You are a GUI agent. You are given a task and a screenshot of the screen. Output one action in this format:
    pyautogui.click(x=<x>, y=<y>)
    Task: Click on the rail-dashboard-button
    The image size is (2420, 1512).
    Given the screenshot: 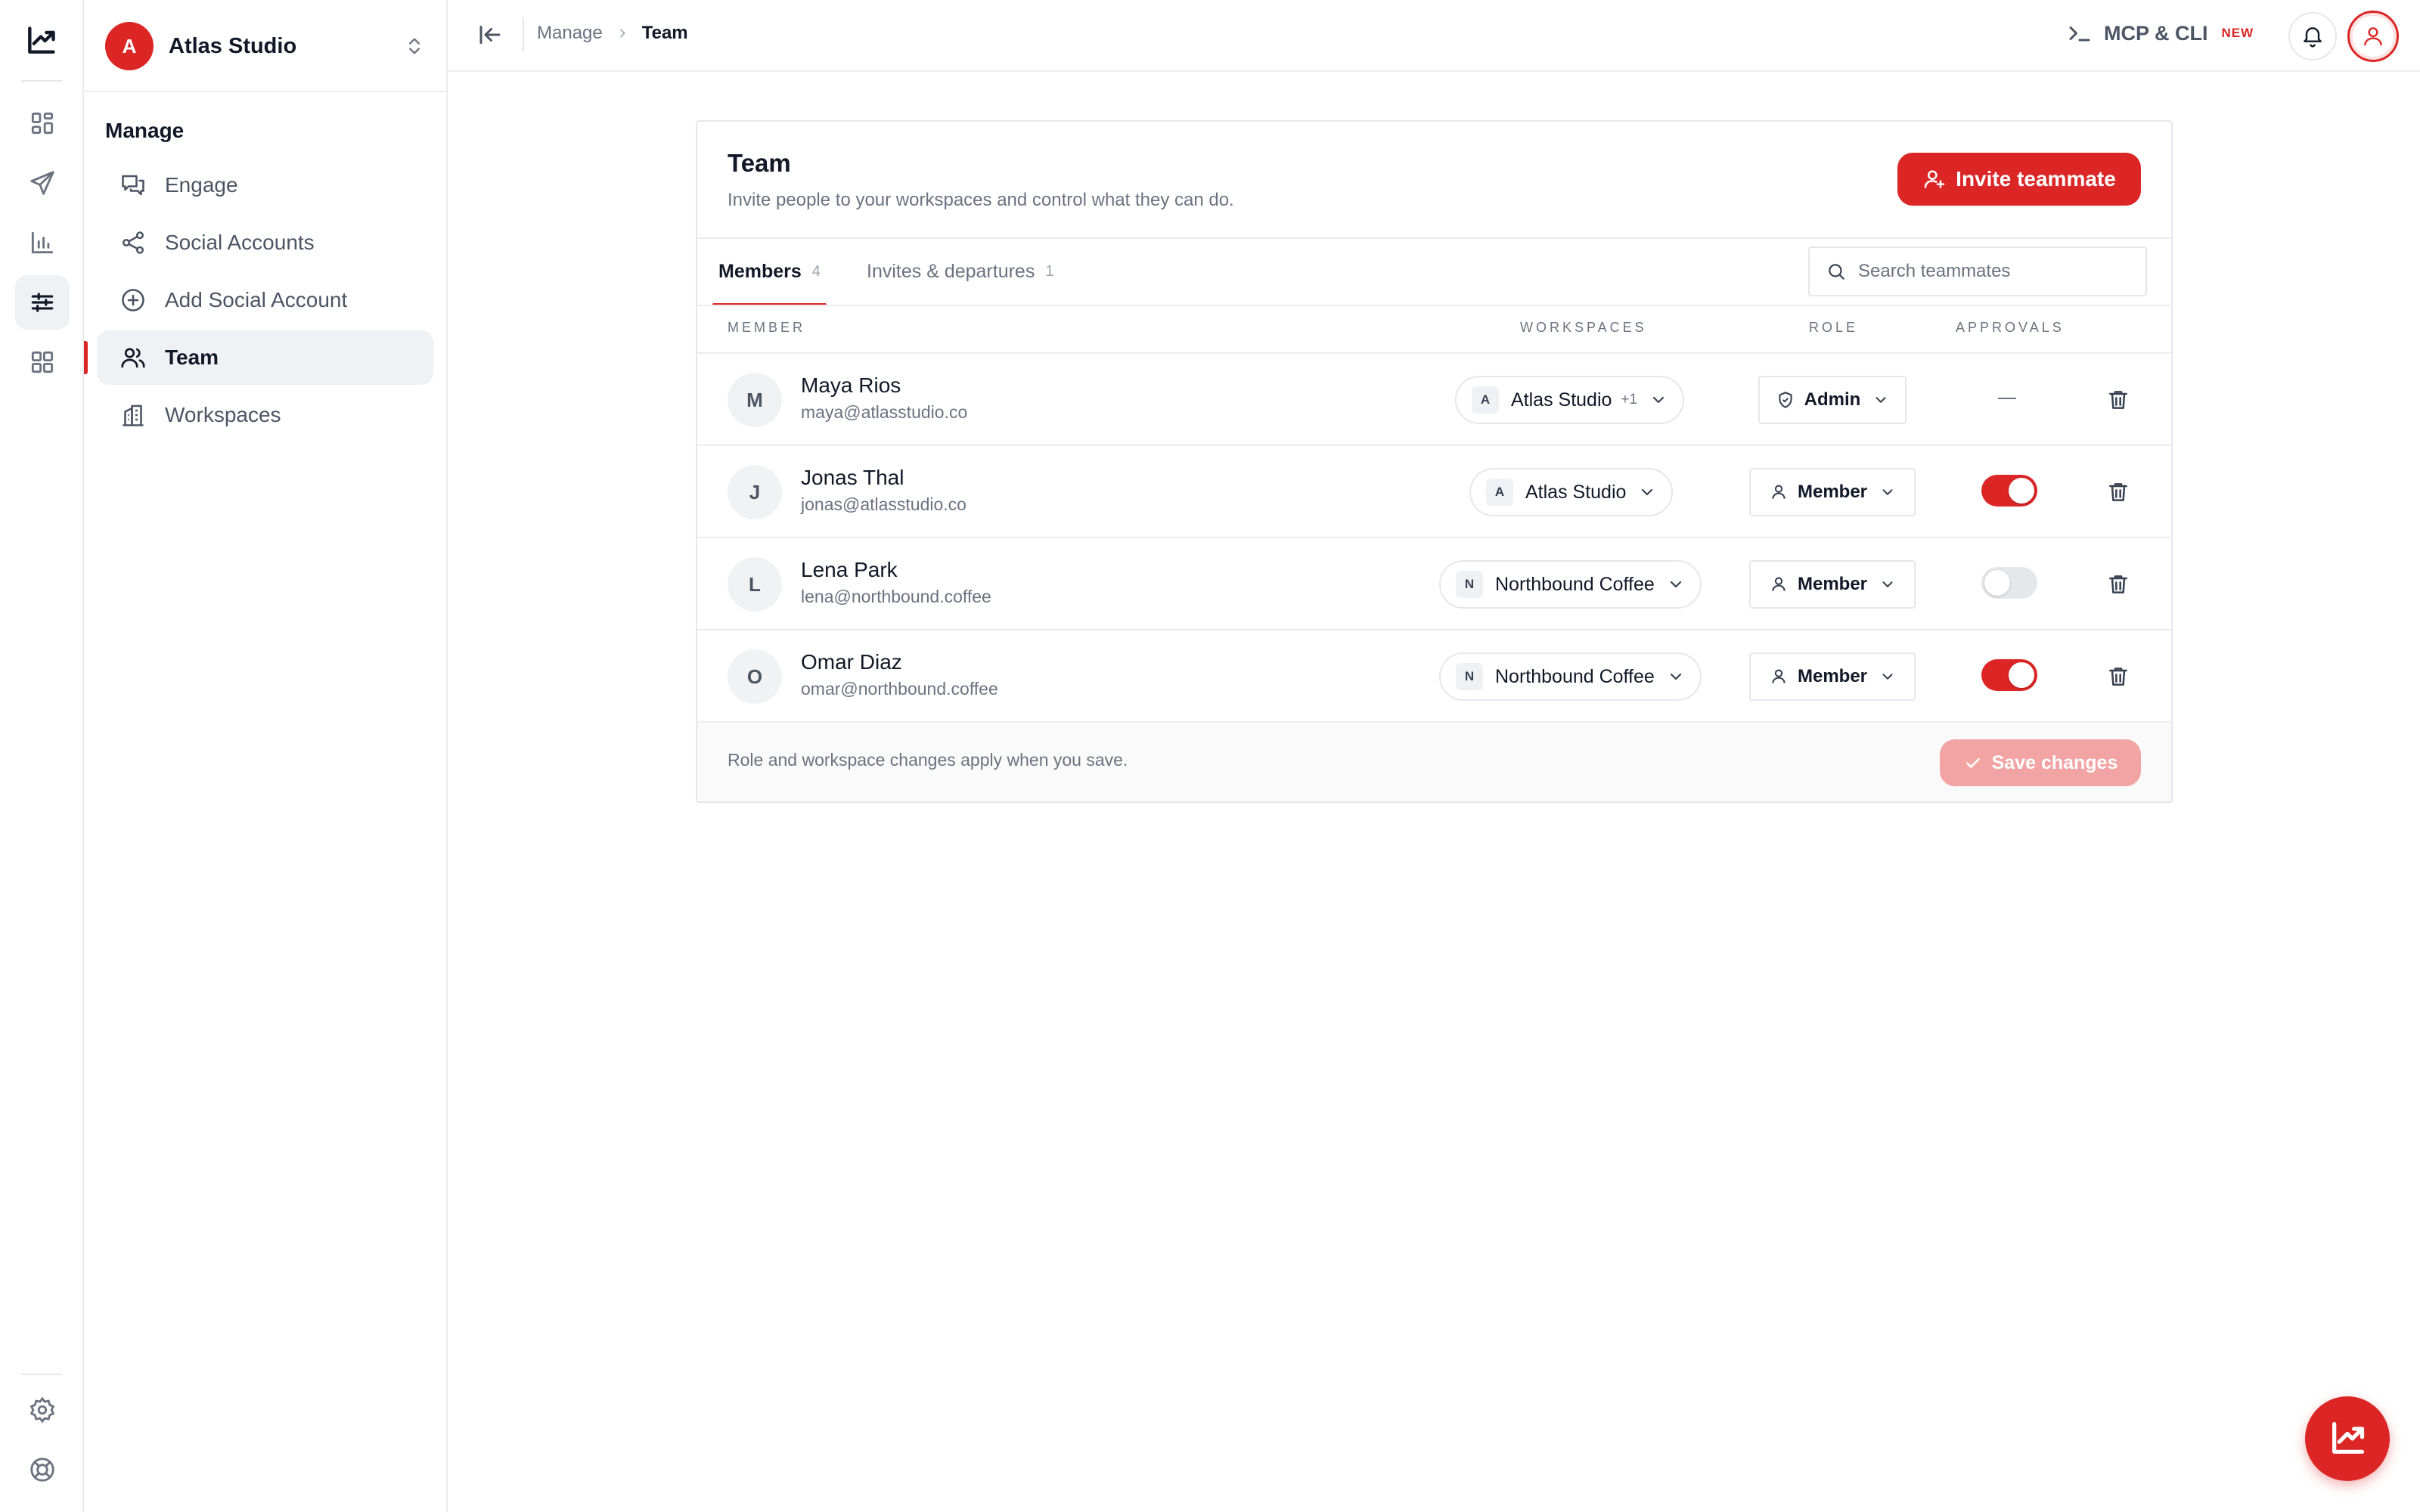 What is the action you would take?
    pyautogui.click(x=42, y=123)
    